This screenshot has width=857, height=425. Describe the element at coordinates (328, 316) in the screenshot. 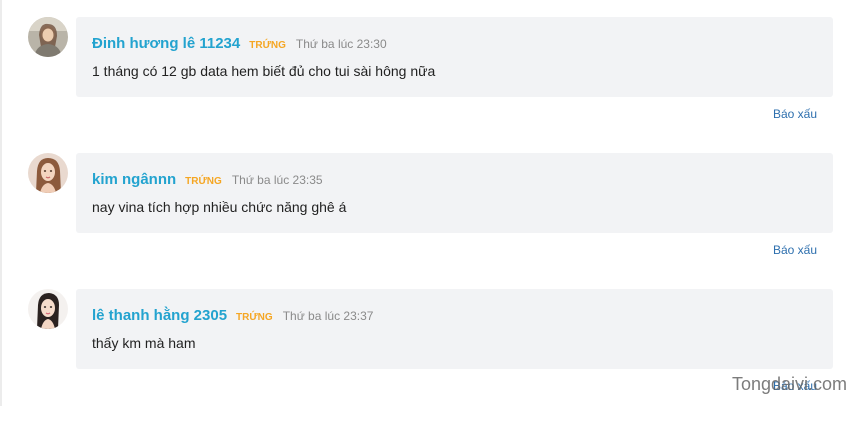

I see `comment-timestamp: Thứ ba lúc 23:37` at that location.